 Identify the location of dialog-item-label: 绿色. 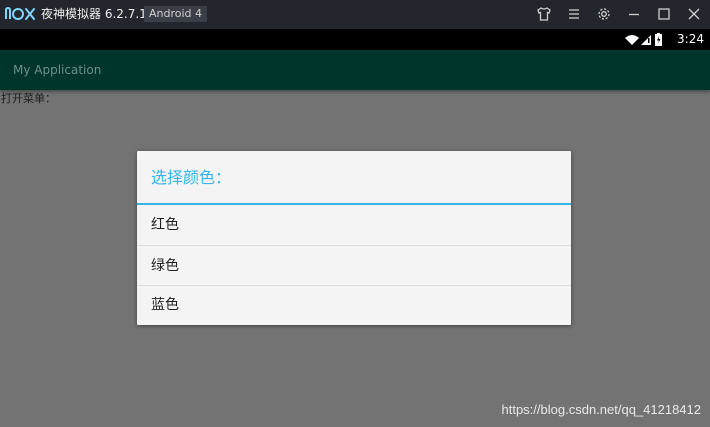
(165, 266).